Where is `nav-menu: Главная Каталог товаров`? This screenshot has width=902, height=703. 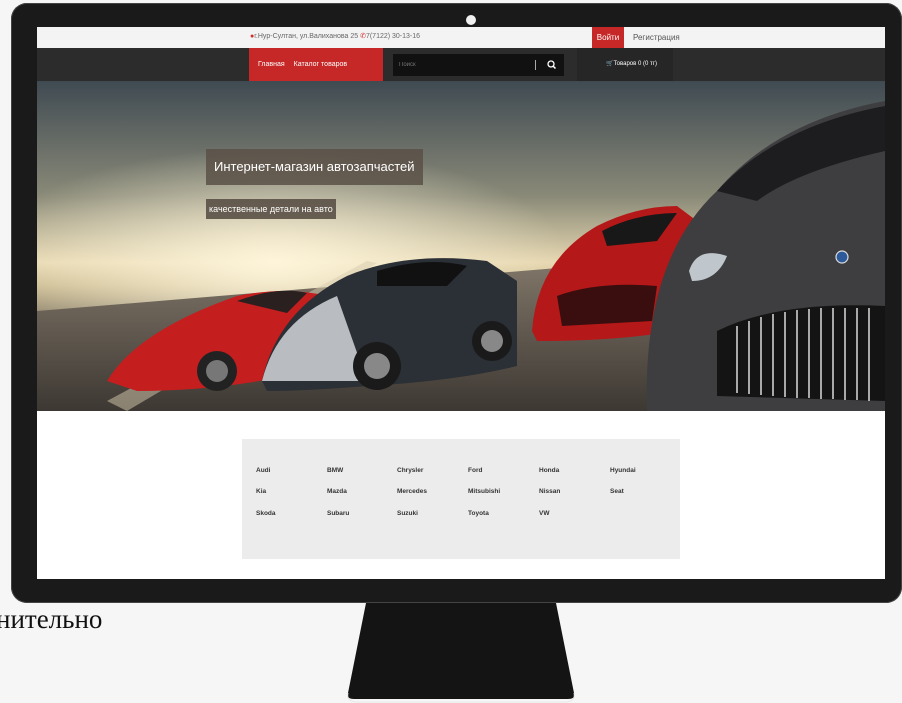 nav-menu: Главная Каталог товаров is located at coordinates (316, 64).